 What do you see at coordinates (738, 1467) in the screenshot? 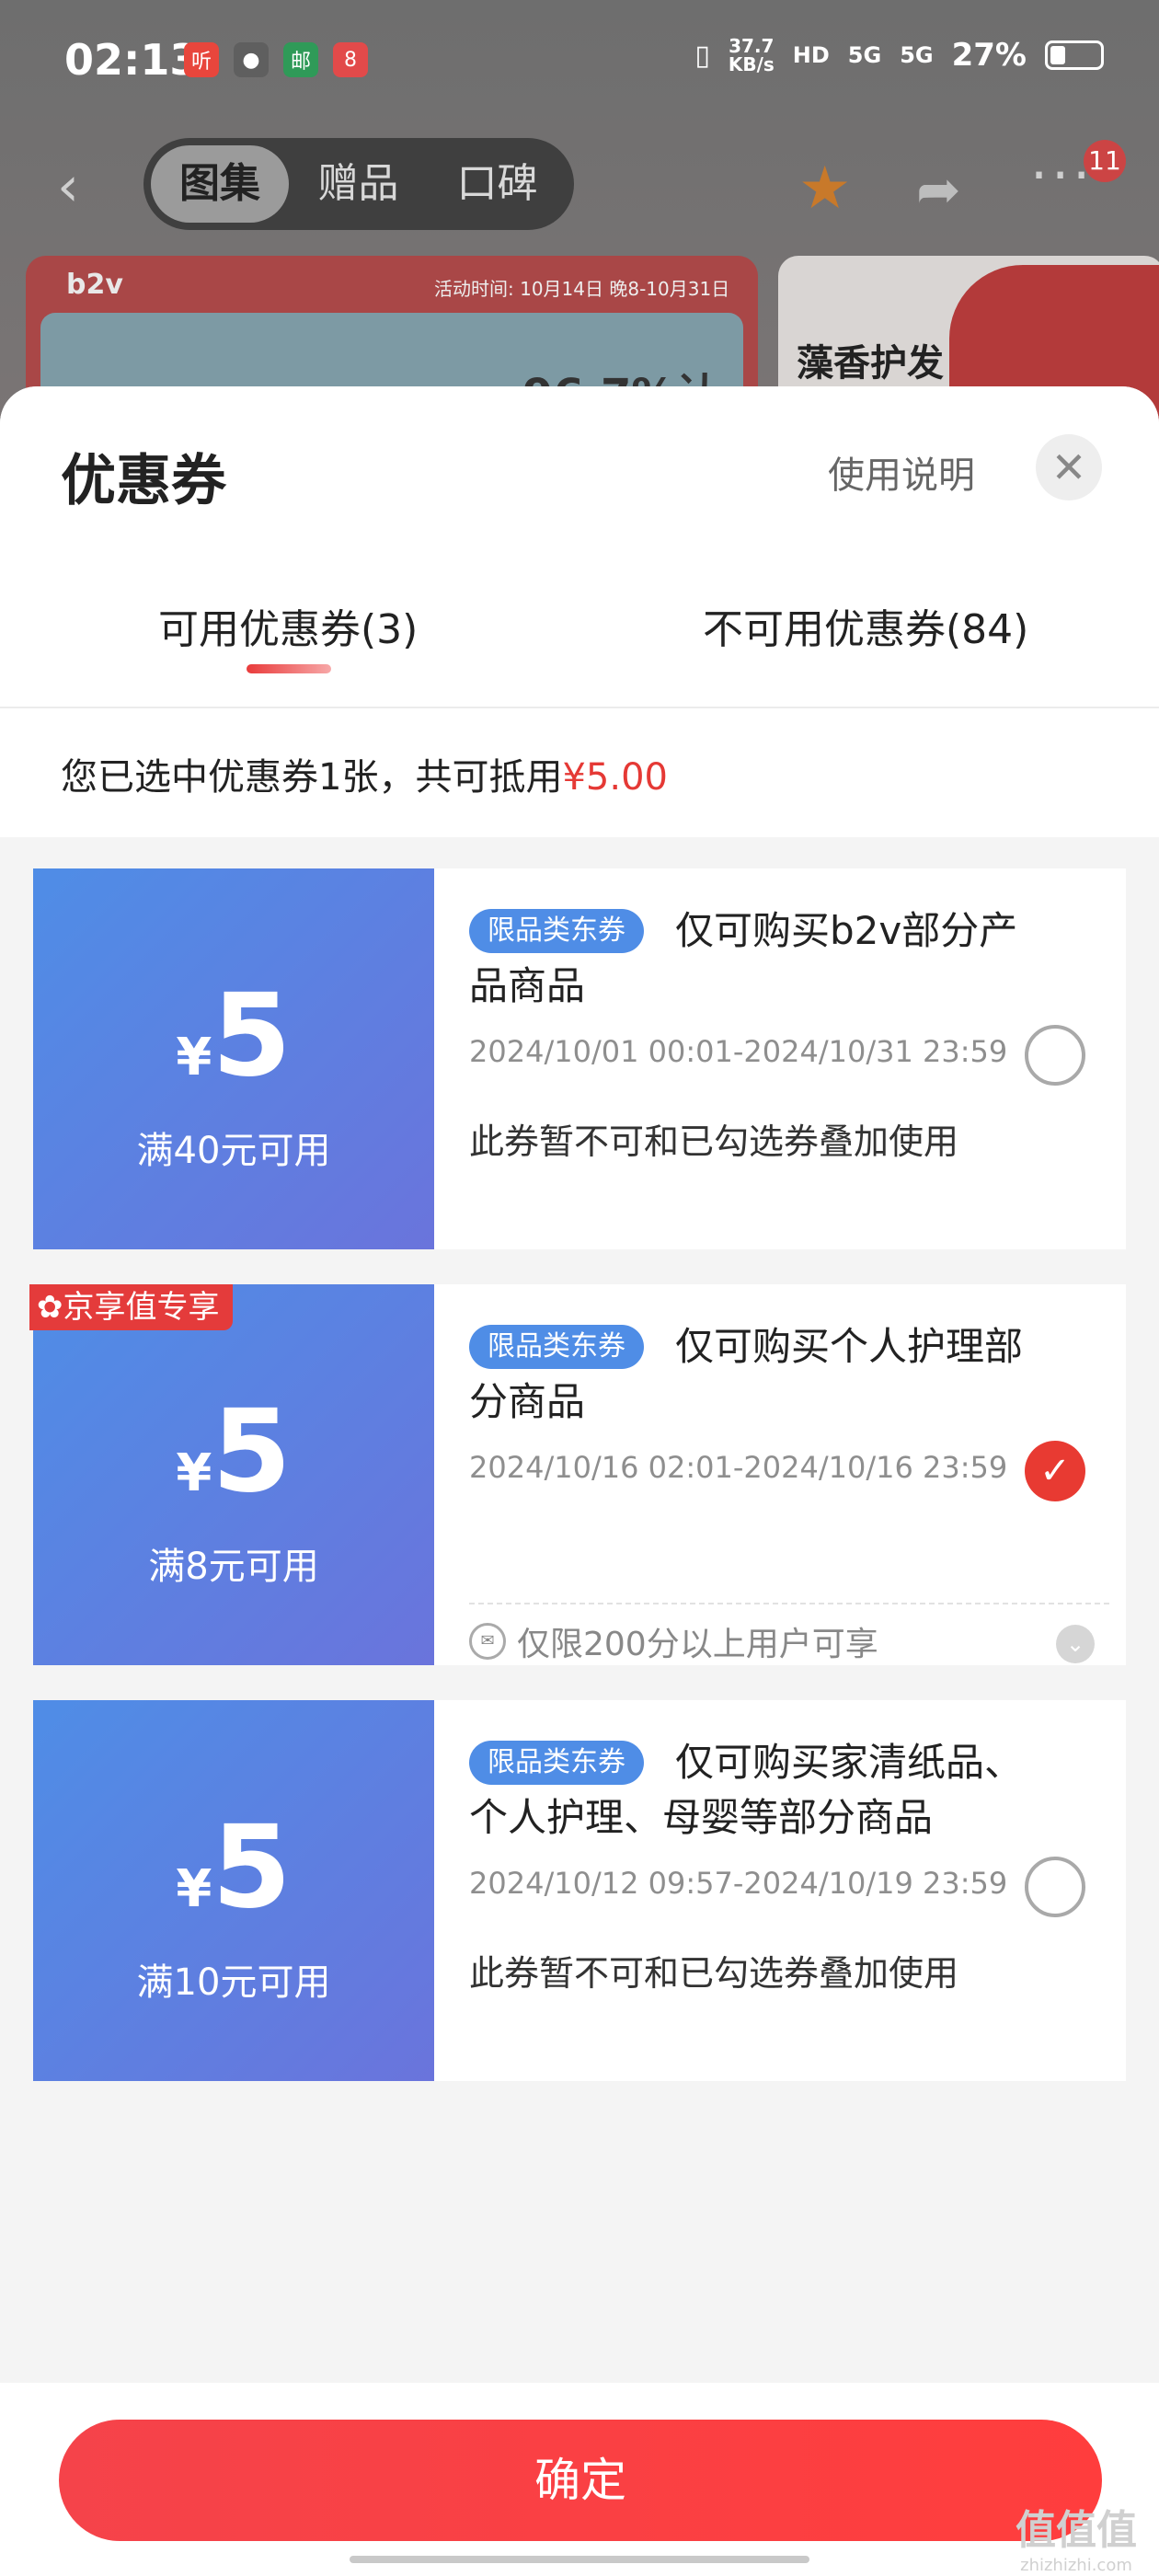
I see `coupon-validity: 2024/10/16 02:01-2024/10/16 23:59` at bounding box center [738, 1467].